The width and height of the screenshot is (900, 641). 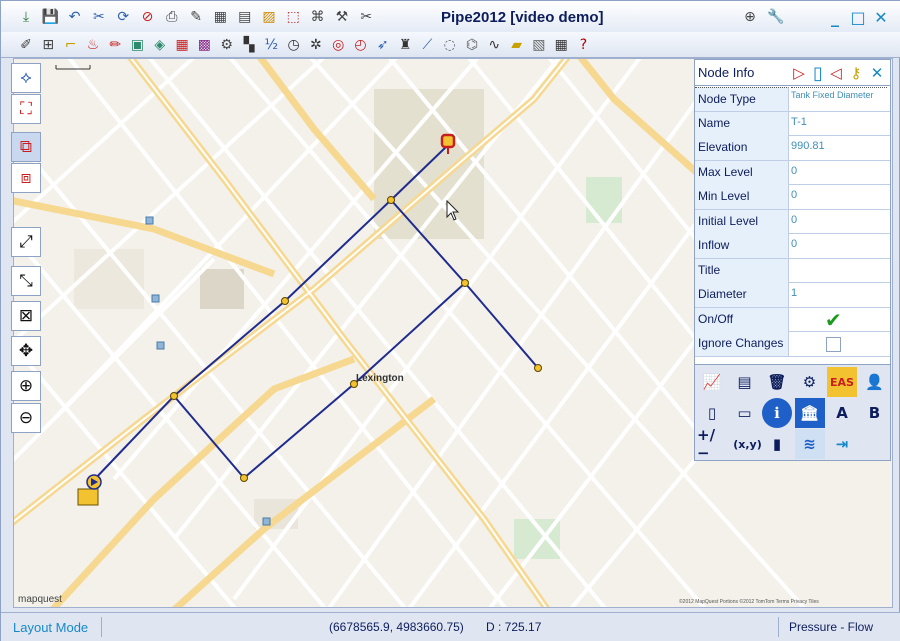 I want to click on wrench-small-icon: ⚙, so click(x=227, y=45).